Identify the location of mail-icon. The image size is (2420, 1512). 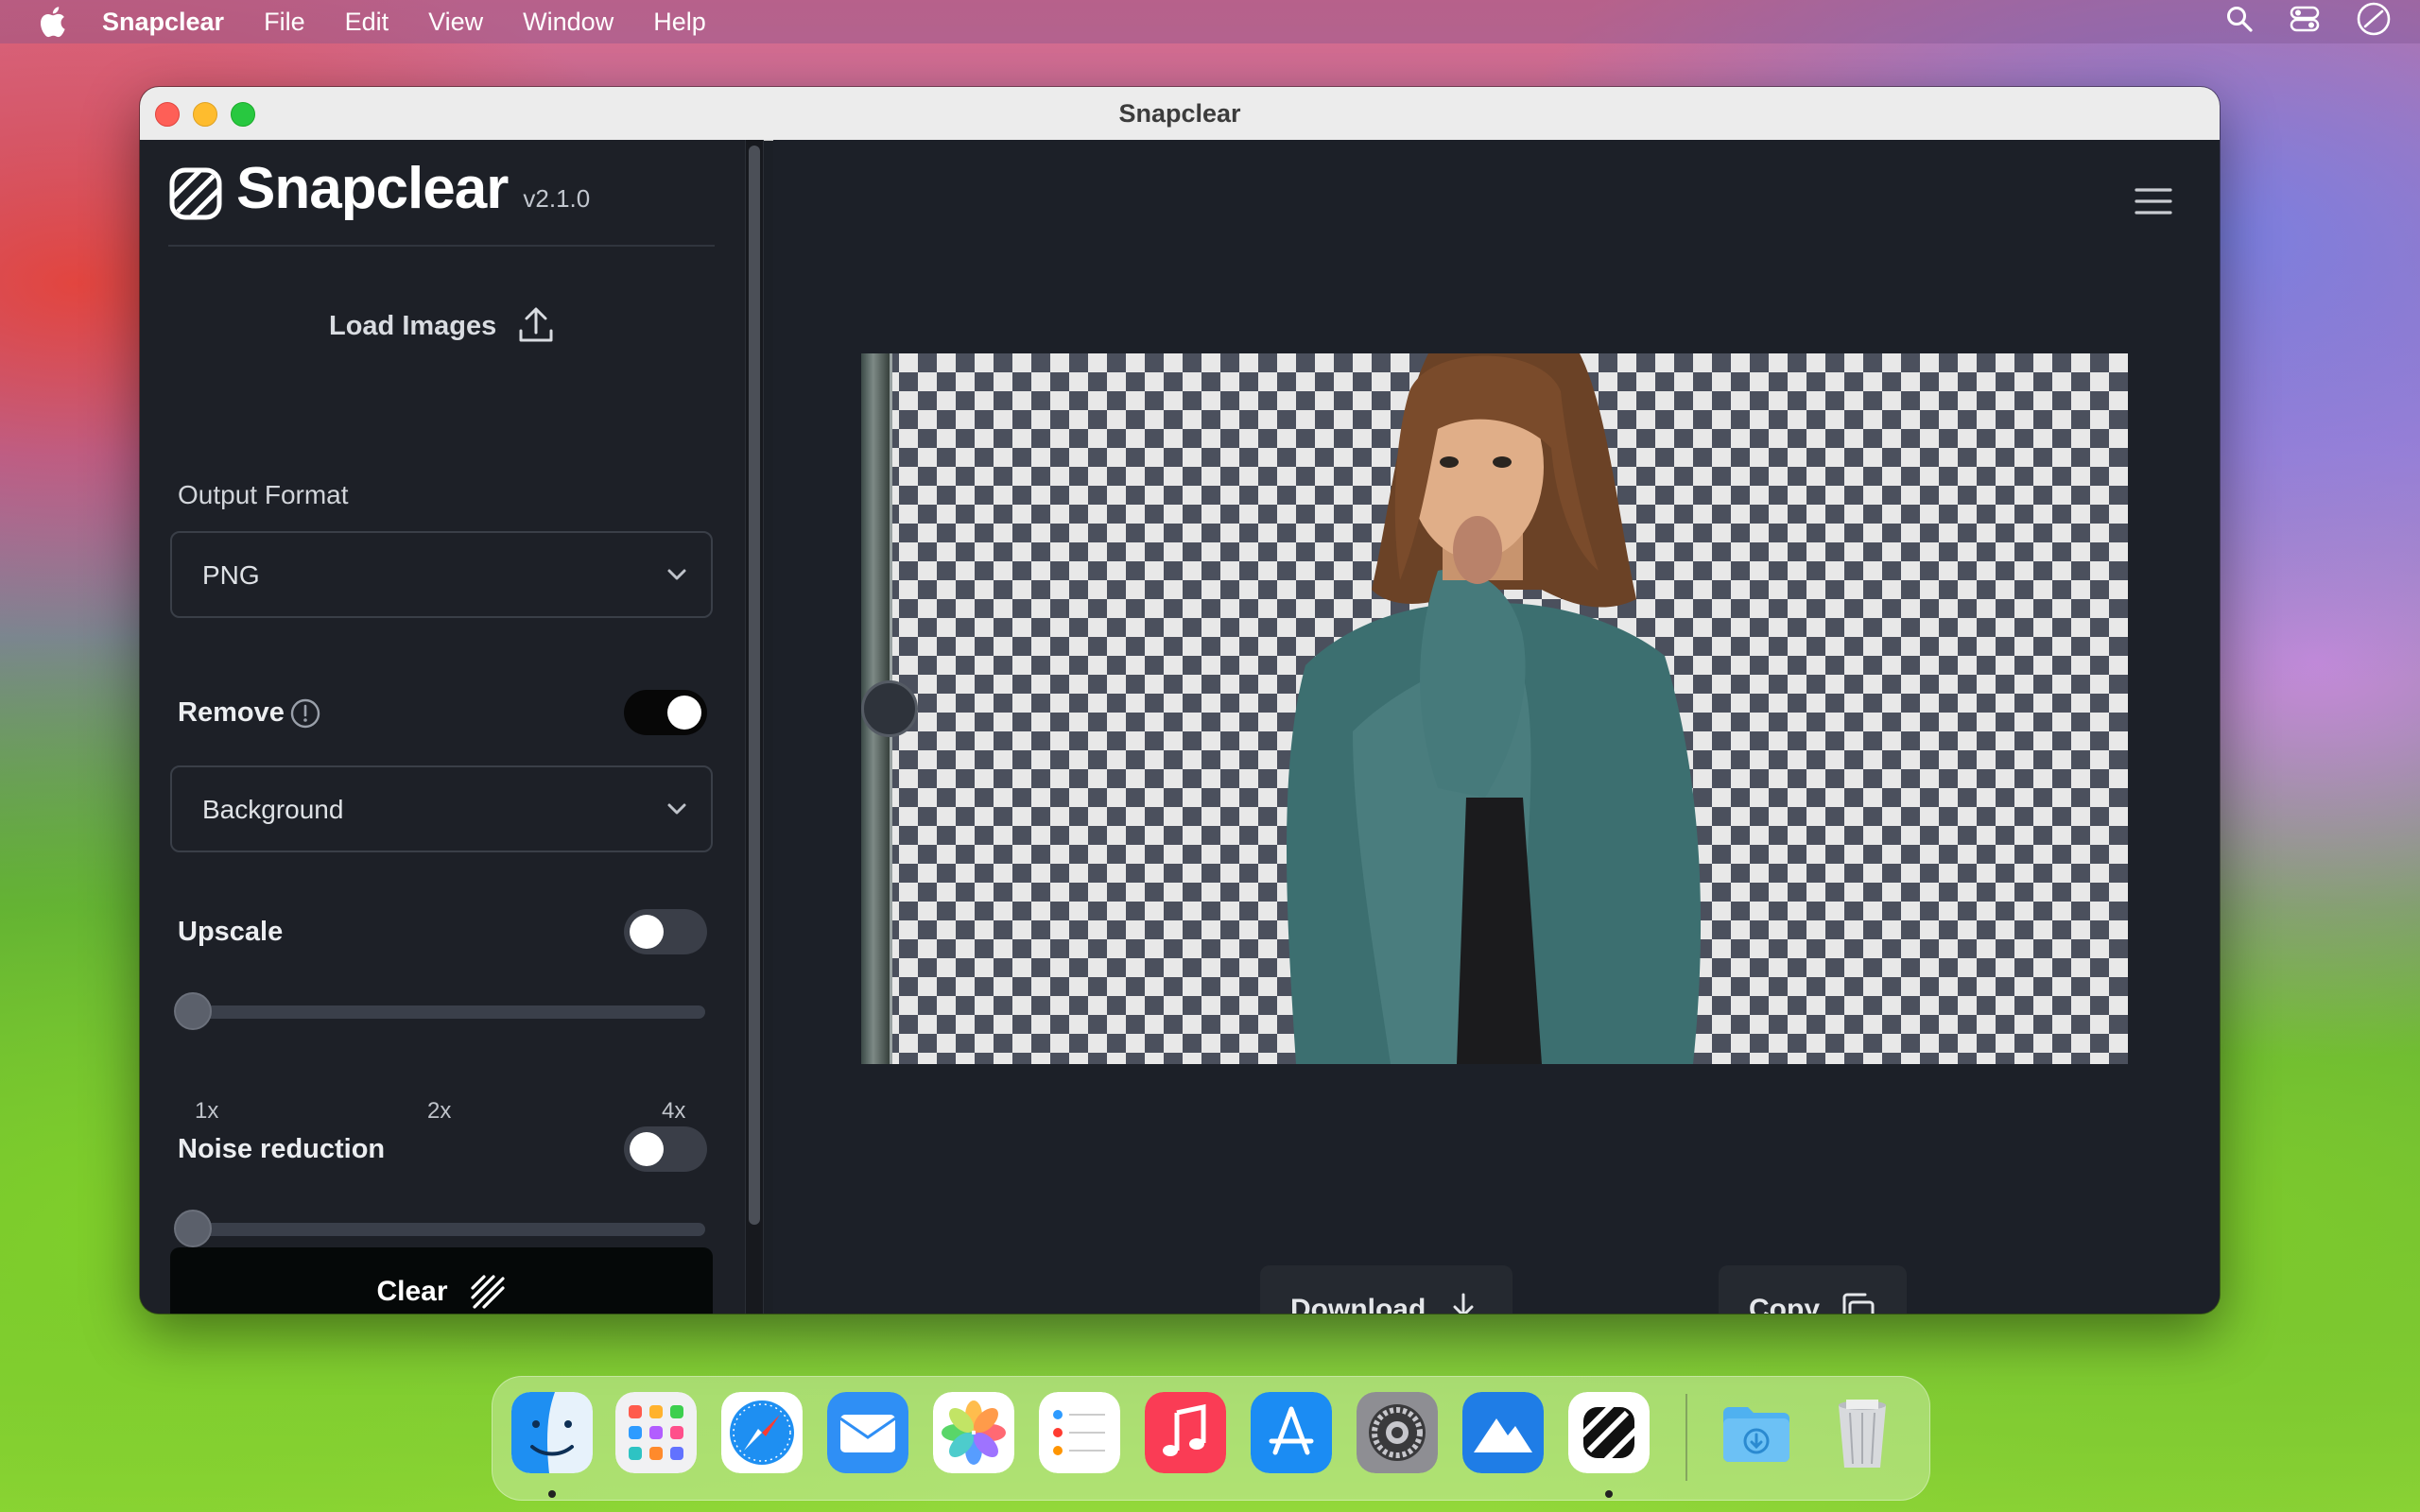
(867, 1432).